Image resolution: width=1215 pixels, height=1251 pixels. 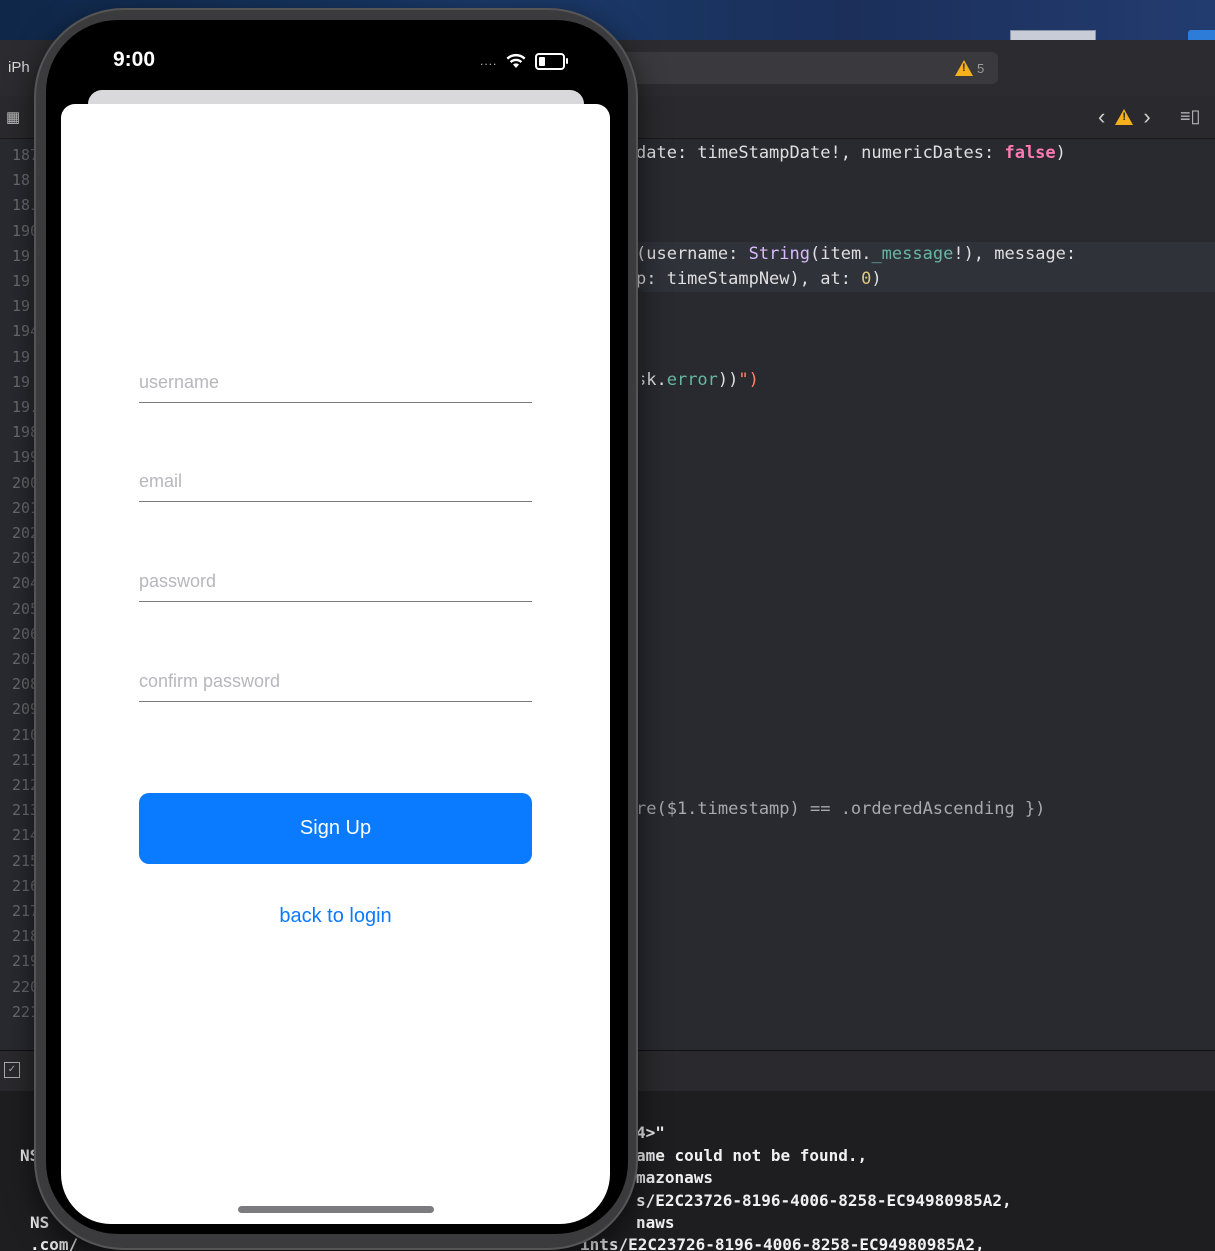 What do you see at coordinates (336, 1209) in the screenshot?
I see `home-indicator` at bounding box center [336, 1209].